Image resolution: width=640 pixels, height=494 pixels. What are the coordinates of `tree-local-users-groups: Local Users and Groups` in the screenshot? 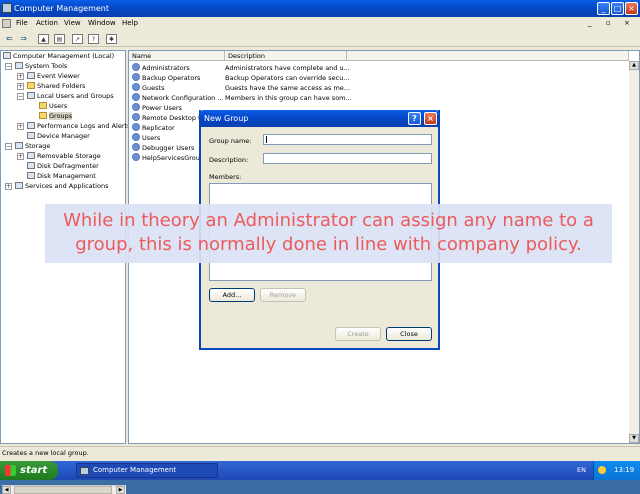 It's located at (70, 96).